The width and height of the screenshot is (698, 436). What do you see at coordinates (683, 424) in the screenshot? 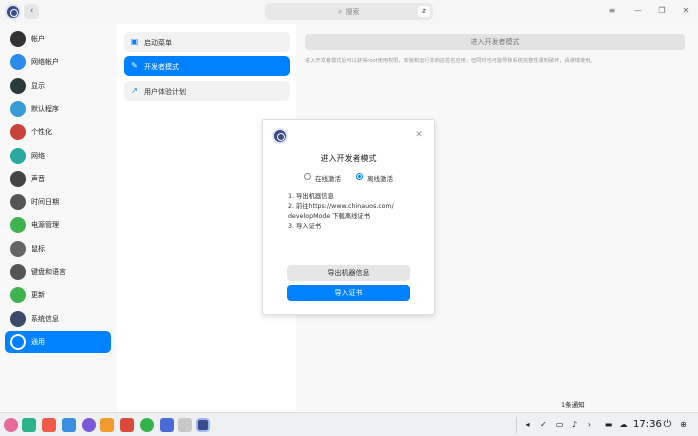
I see `show-desktop-icon: ⊕` at bounding box center [683, 424].